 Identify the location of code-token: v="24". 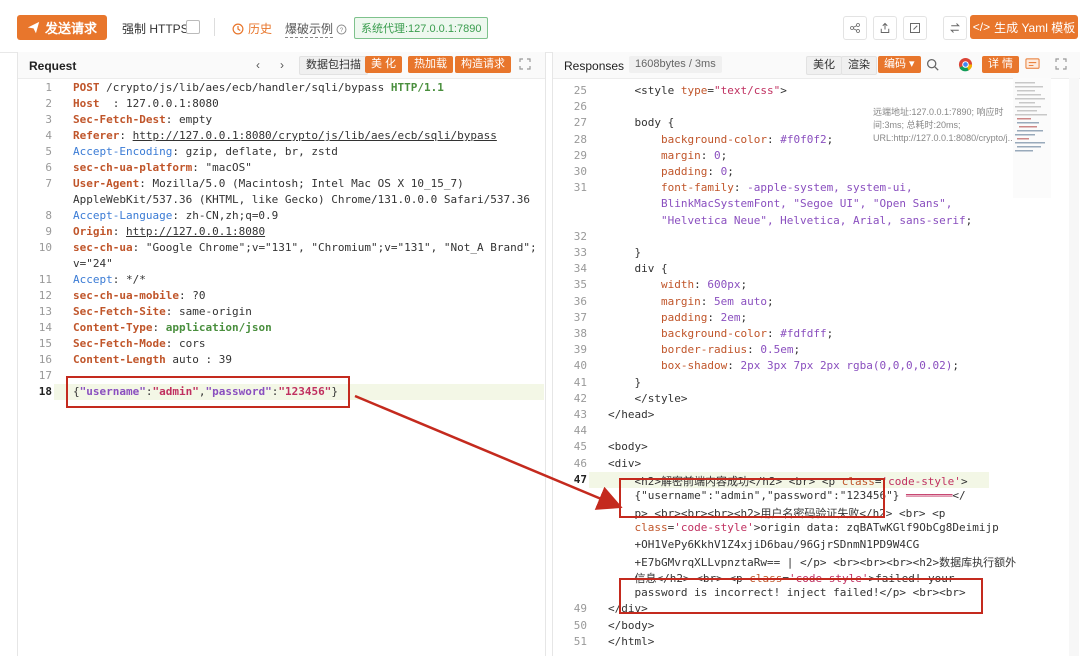
(93, 263).